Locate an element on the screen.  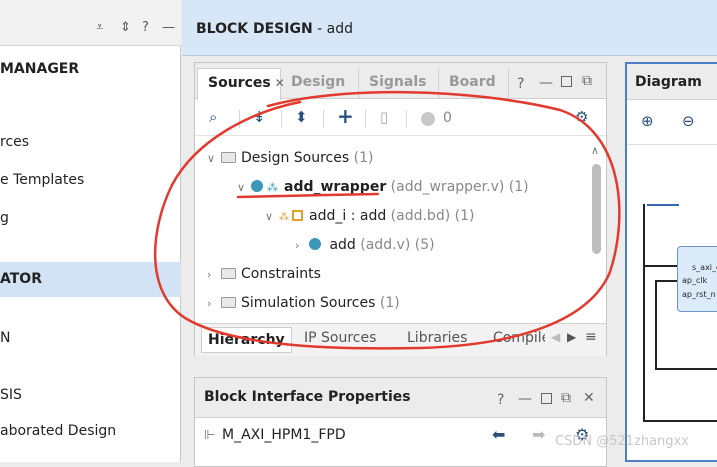
expand-all-icon: ⬍ is located at coordinates (301, 117).